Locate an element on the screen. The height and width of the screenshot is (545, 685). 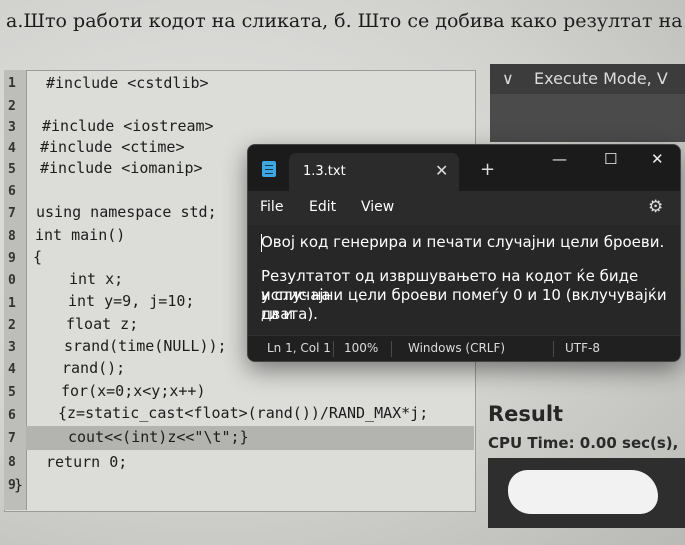
notepad-app-icon is located at coordinates (269, 169).